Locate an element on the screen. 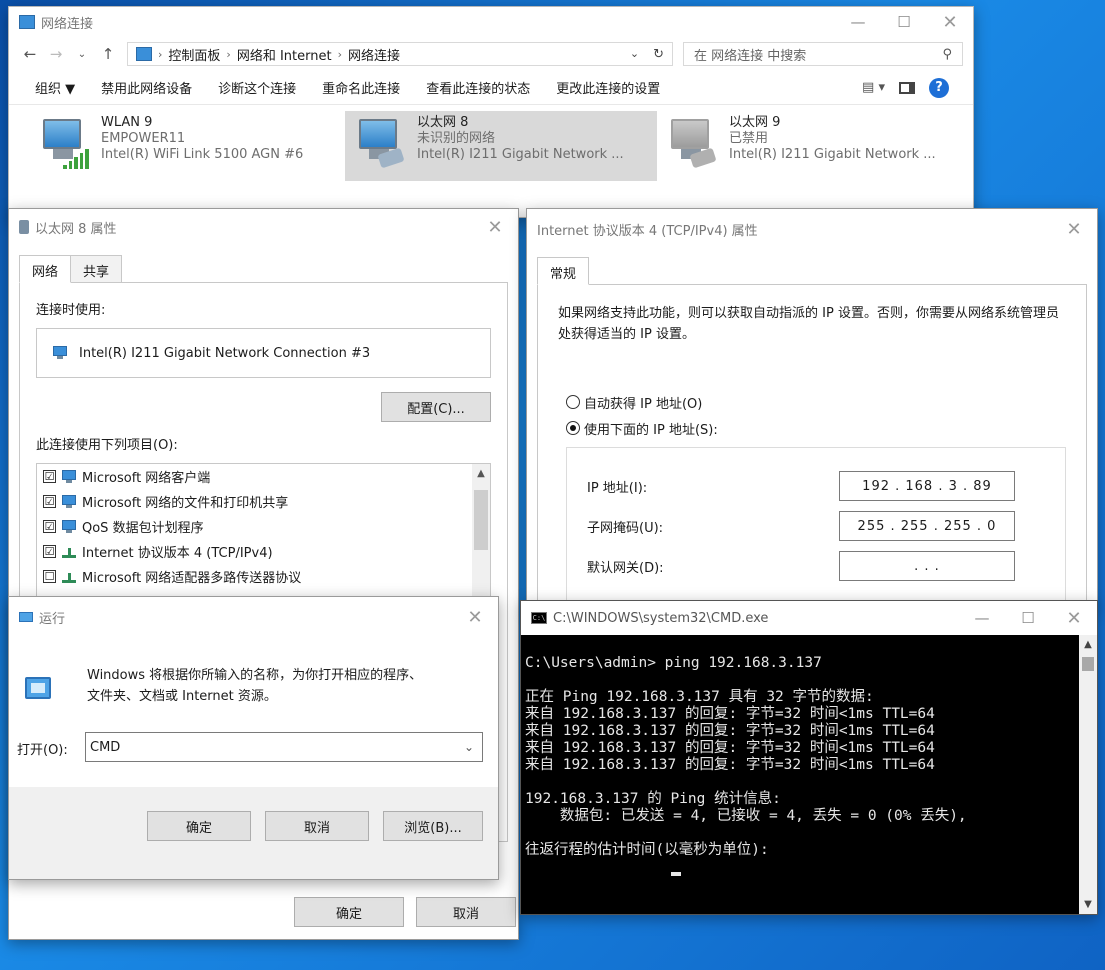  open-value: CMD is located at coordinates (105, 747).